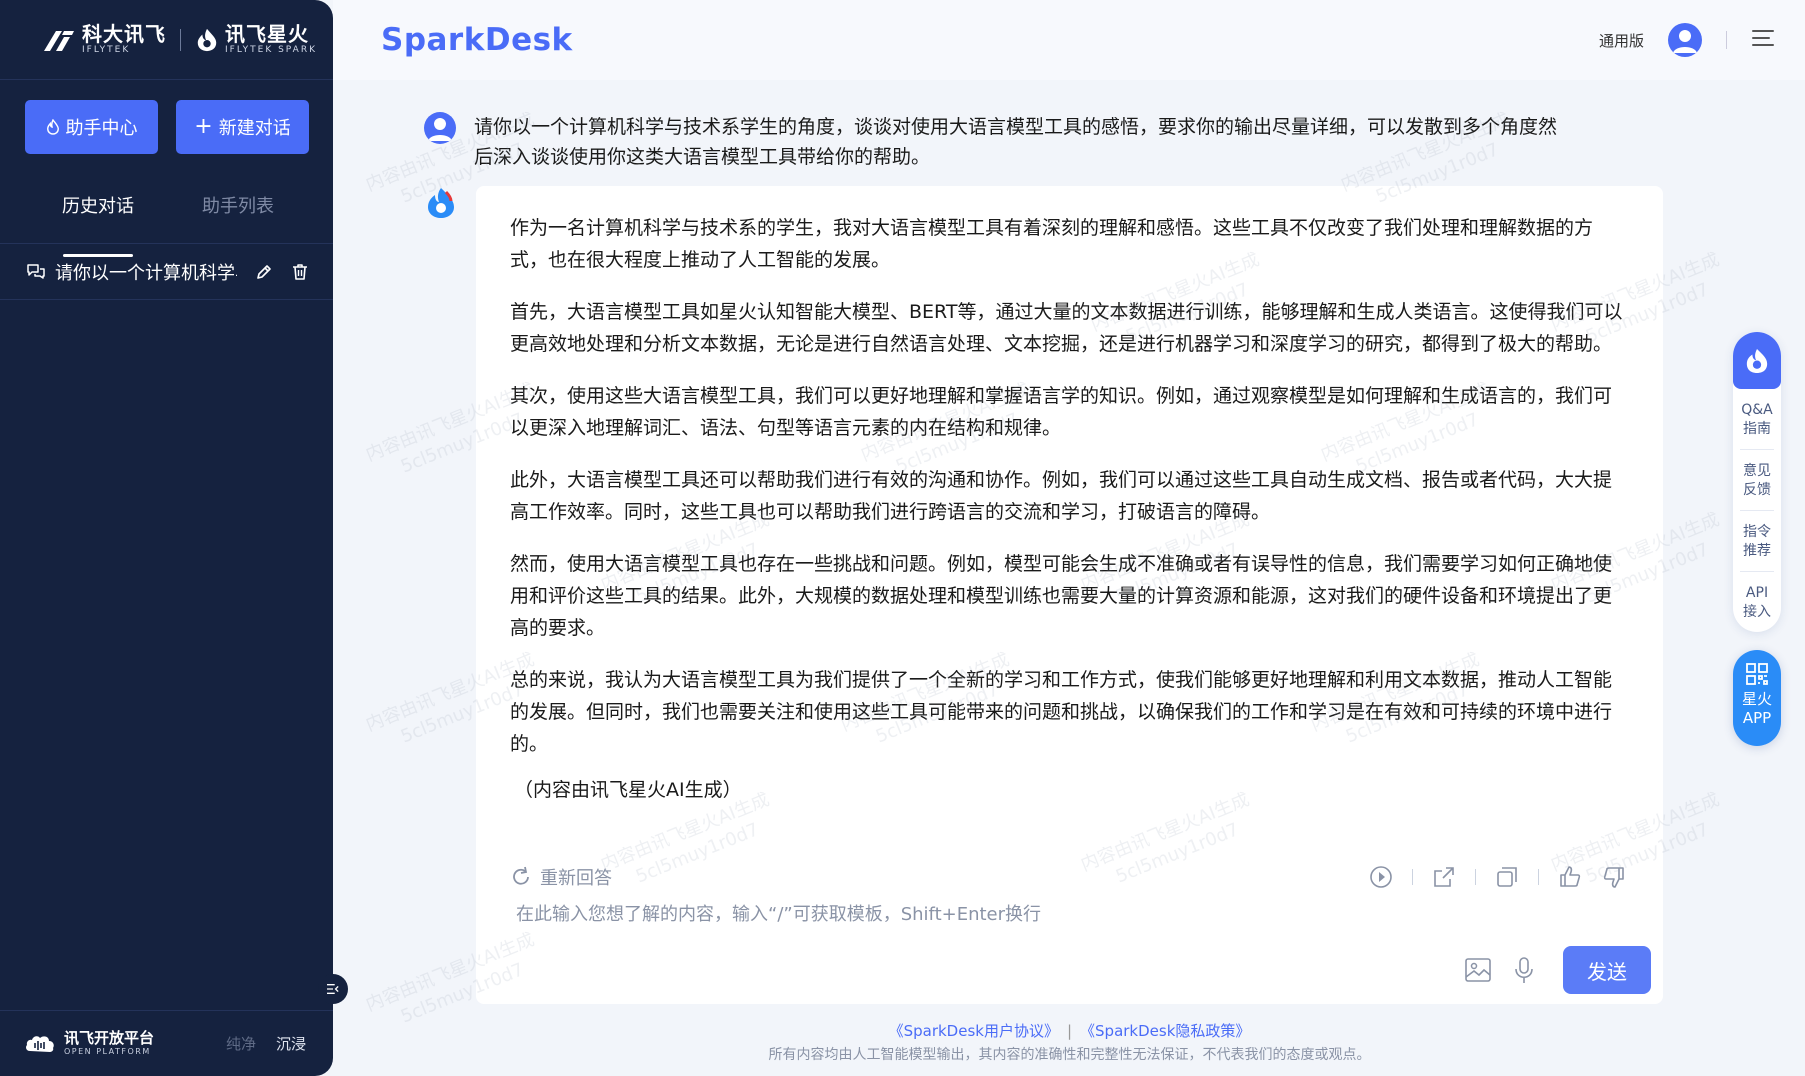 The image size is (1805, 1076). I want to click on prompt-recommend-button: 指令 推荐, so click(1757, 541).